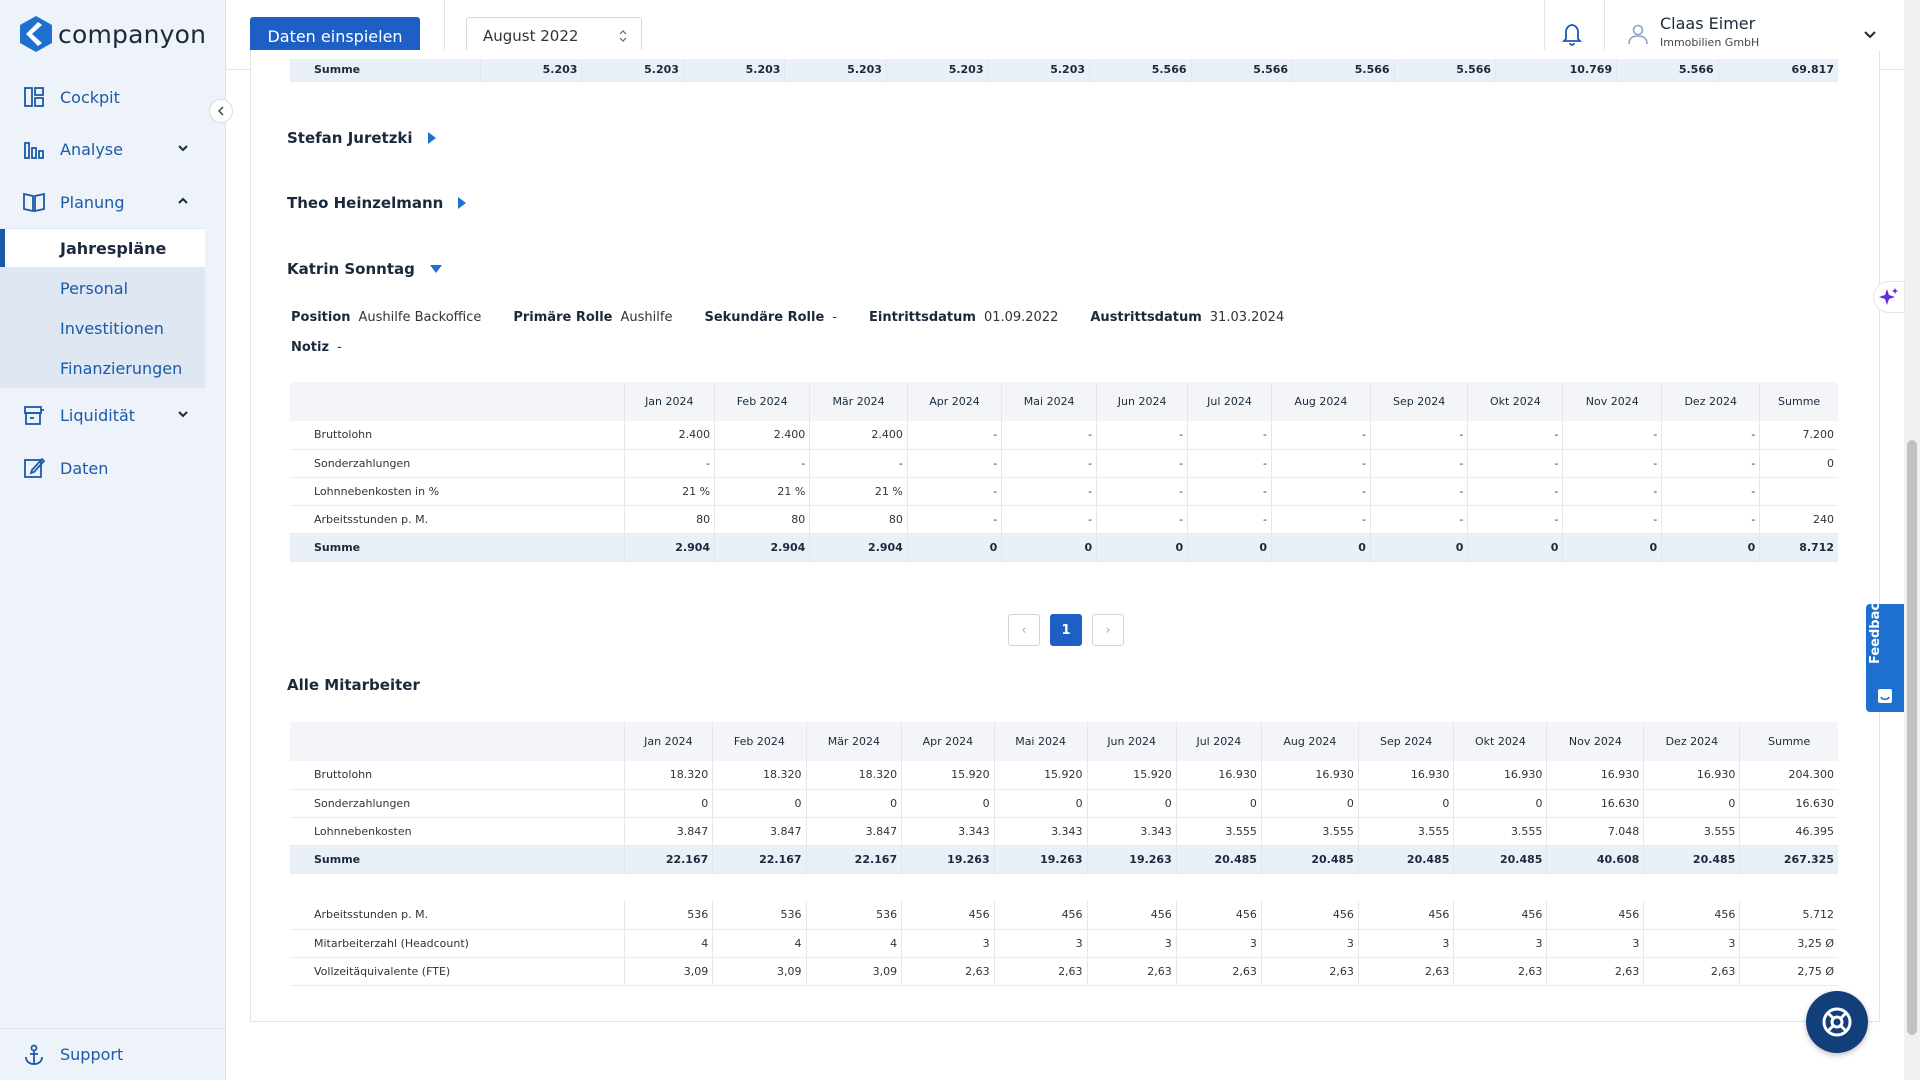 The image size is (1920, 1080). Describe the element at coordinates (1691, 775) in the screenshot. I see `table-cell: 16.930` at that location.